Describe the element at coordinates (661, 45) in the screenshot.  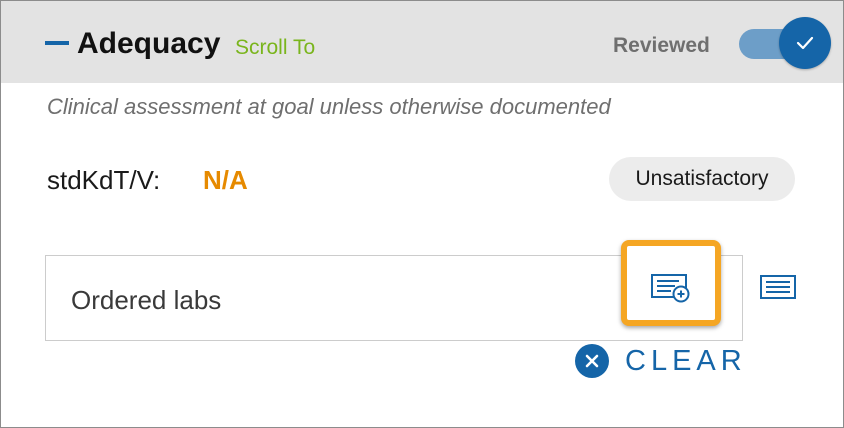
I see `reviewed-label: Reviewed` at that location.